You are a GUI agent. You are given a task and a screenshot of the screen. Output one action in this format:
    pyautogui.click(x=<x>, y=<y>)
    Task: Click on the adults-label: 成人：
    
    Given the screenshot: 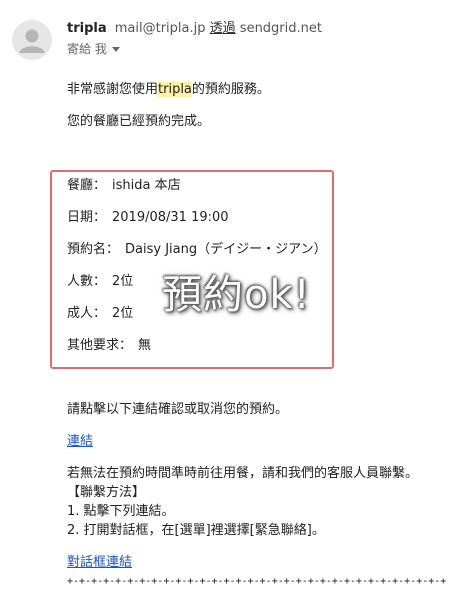 What is the action you would take?
    pyautogui.click(x=87, y=313)
    